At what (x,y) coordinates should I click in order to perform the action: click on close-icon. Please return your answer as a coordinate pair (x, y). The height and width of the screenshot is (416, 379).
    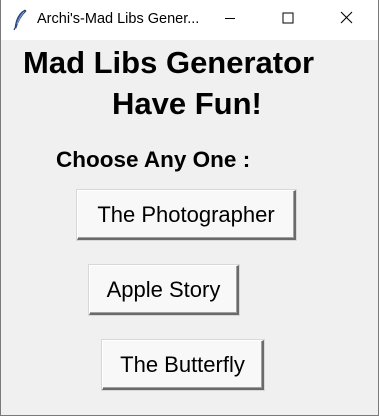
    Looking at the image, I should click on (346, 20).